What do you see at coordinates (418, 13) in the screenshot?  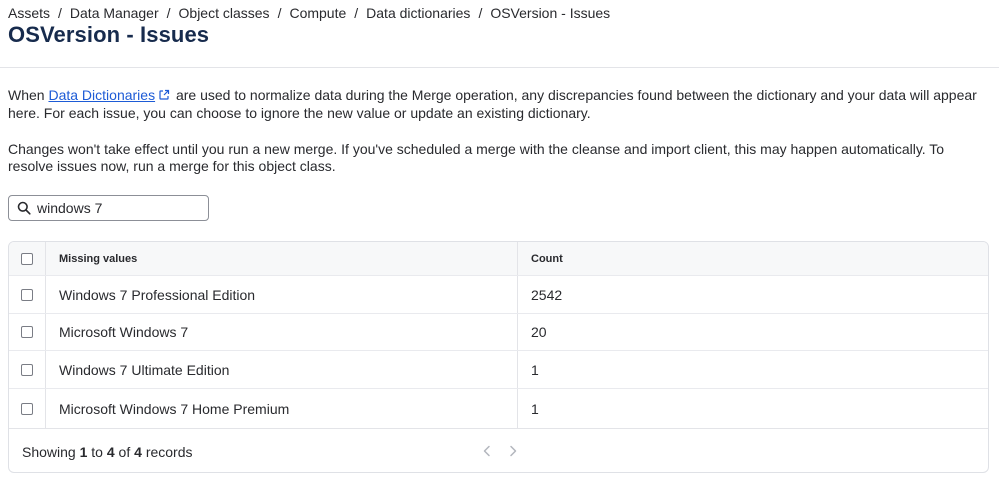 I see `breadcrumb-data-dictionaries: Data dictionaries` at bounding box center [418, 13].